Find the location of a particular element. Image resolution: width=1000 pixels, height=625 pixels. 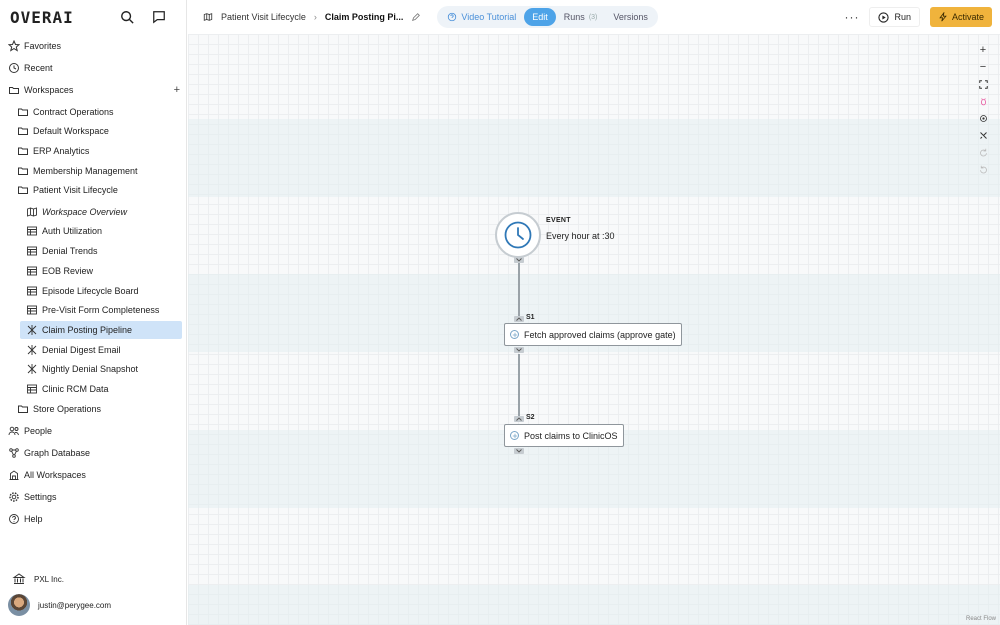

sidebar-item-people: People is located at coordinates (93, 431).